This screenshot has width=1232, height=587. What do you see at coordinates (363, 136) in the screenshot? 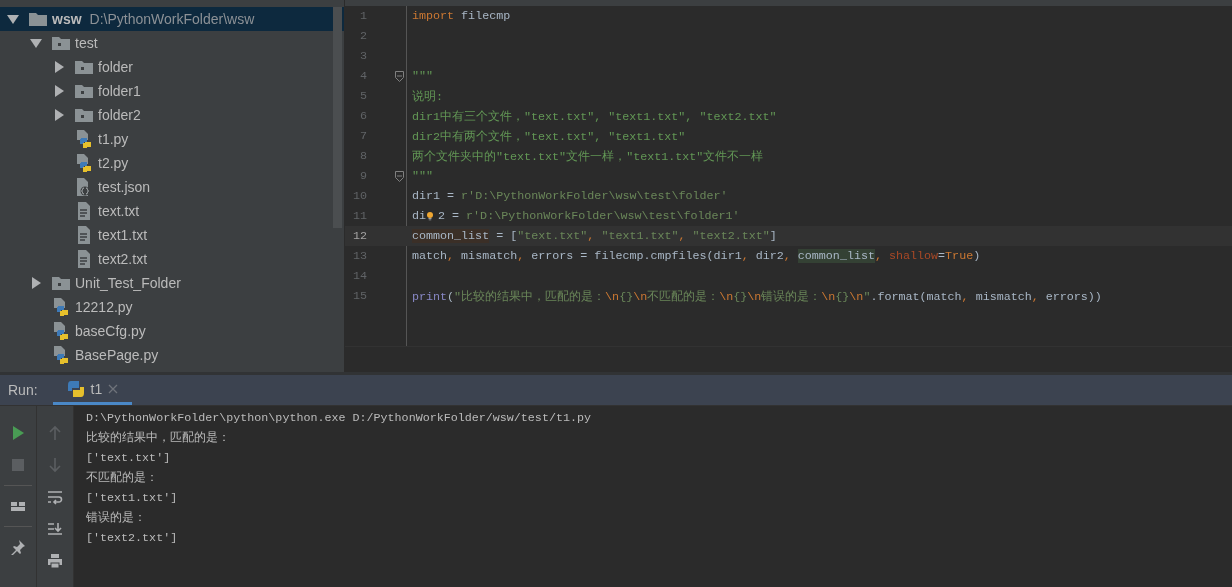
I see `line-number: 7` at bounding box center [363, 136].